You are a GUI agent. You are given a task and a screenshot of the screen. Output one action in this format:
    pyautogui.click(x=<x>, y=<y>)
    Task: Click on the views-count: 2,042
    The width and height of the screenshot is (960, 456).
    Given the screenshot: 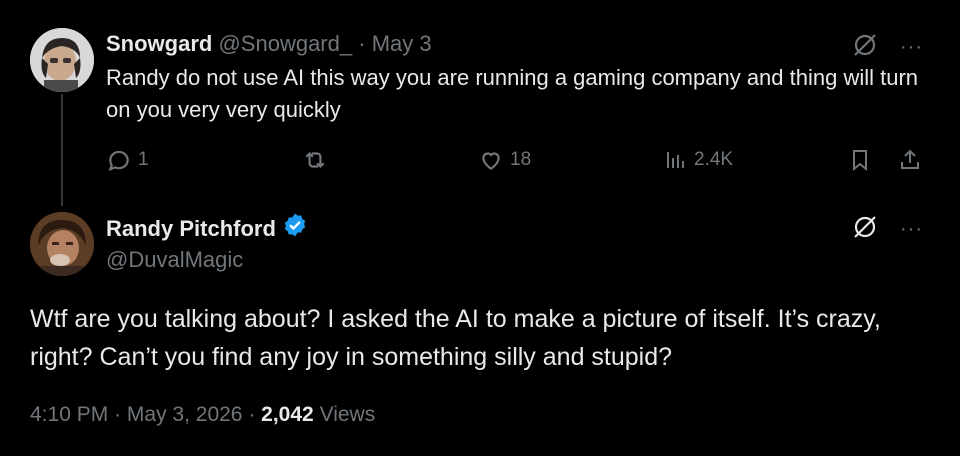 What is the action you would take?
    pyautogui.click(x=287, y=414)
    